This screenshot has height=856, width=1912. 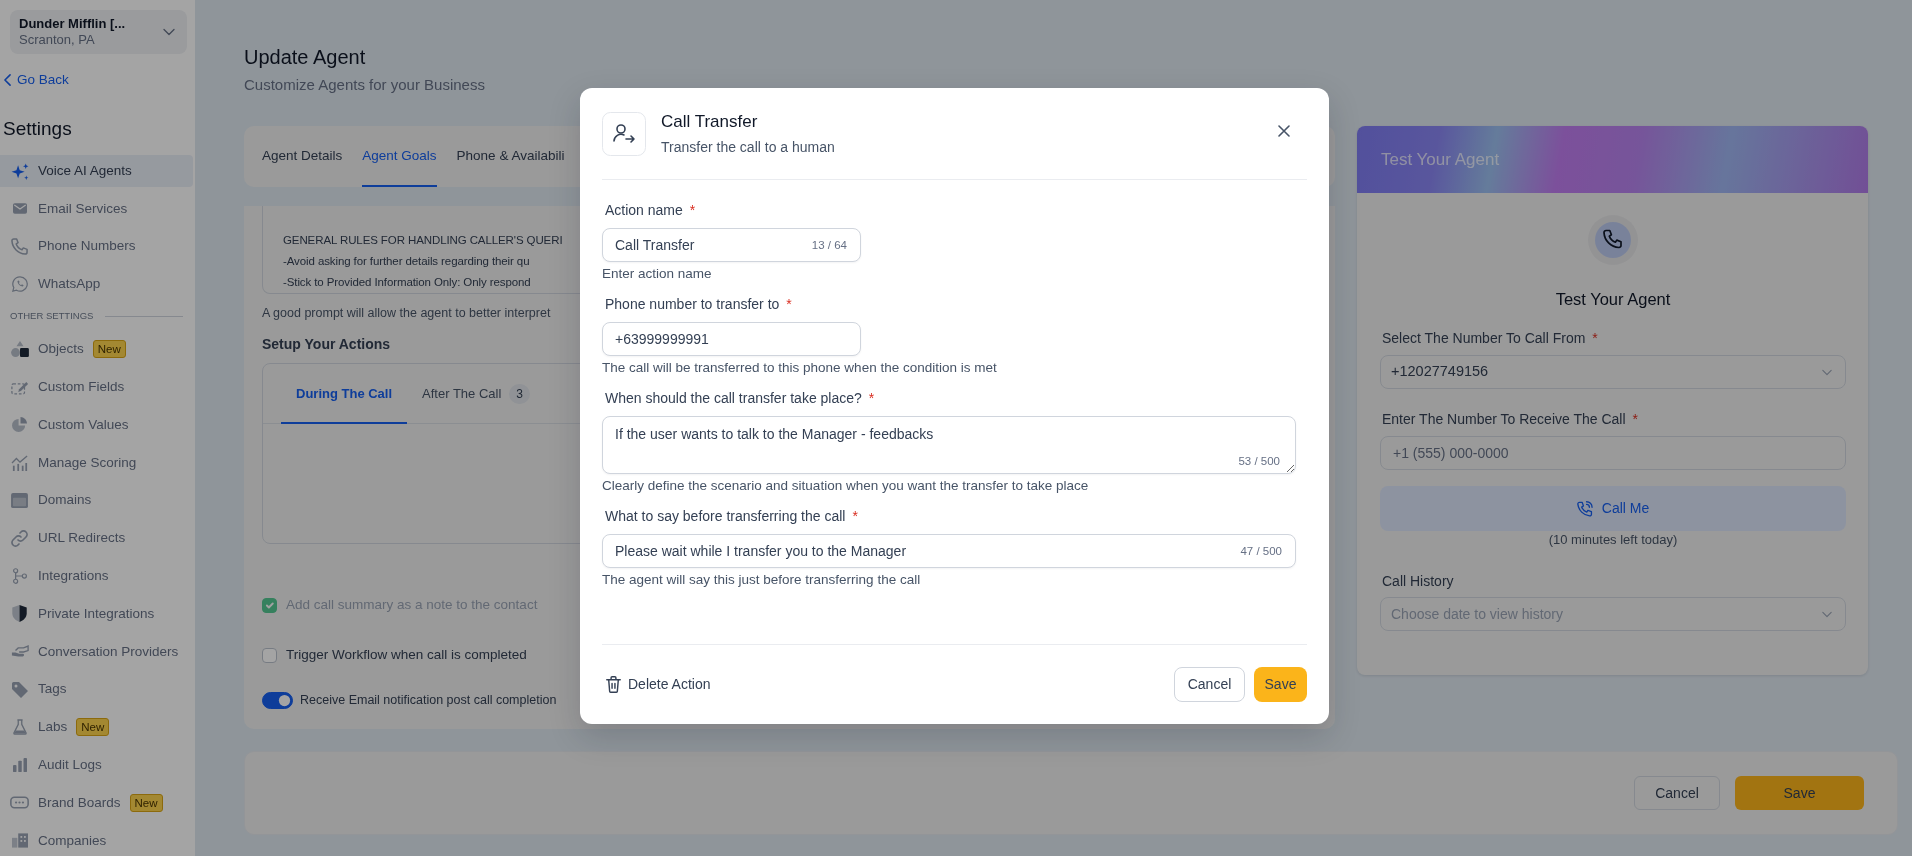 I want to click on field-label: Phone number to transfer to *, so click(x=698, y=304).